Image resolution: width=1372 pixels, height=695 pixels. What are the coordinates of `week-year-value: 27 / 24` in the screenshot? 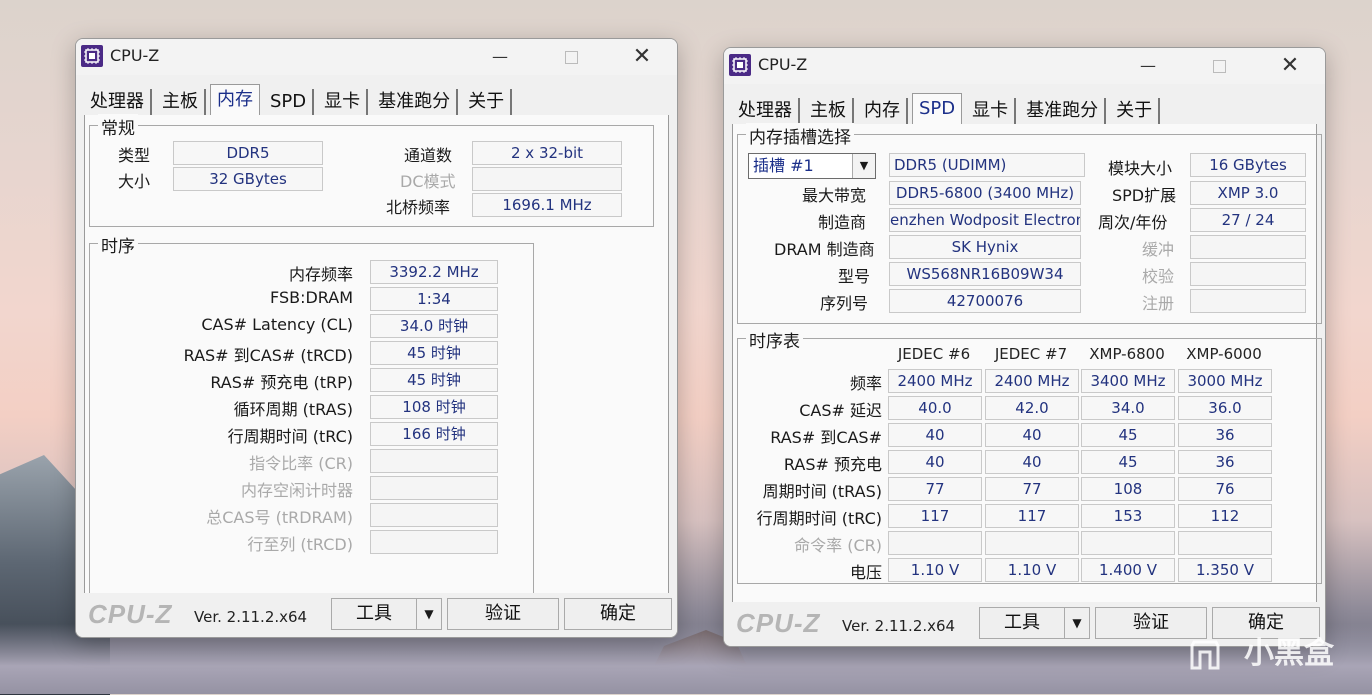 It's located at (1248, 220).